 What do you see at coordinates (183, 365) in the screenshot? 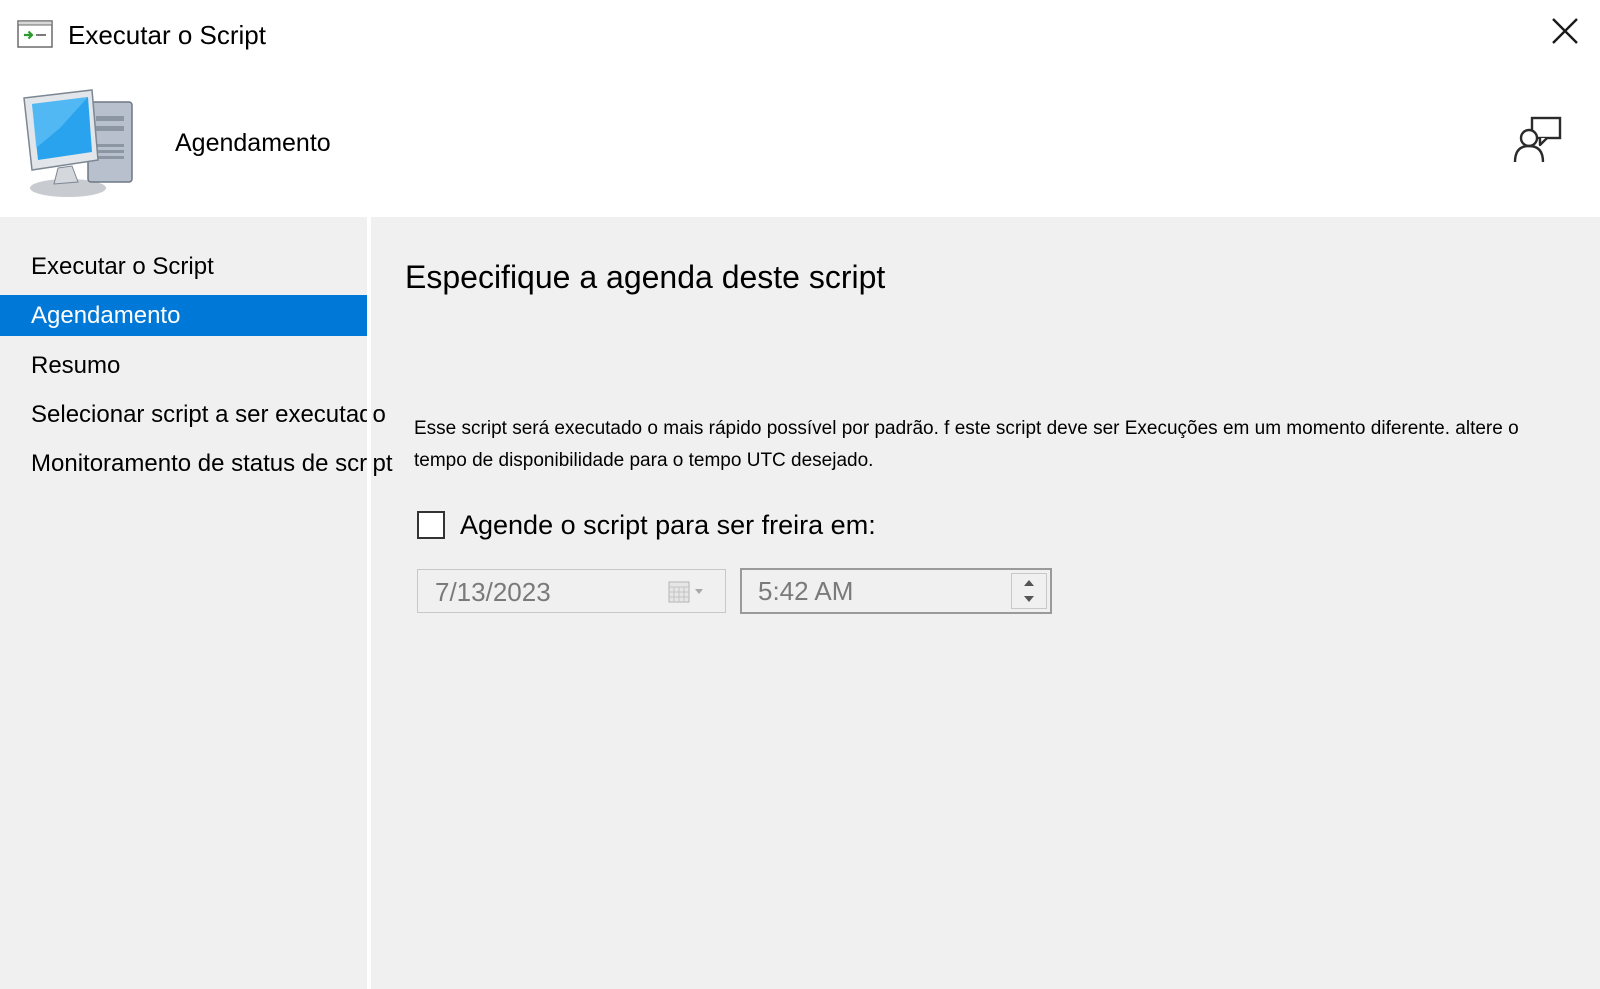
I see `sidebar-item-resumo: Resumo` at bounding box center [183, 365].